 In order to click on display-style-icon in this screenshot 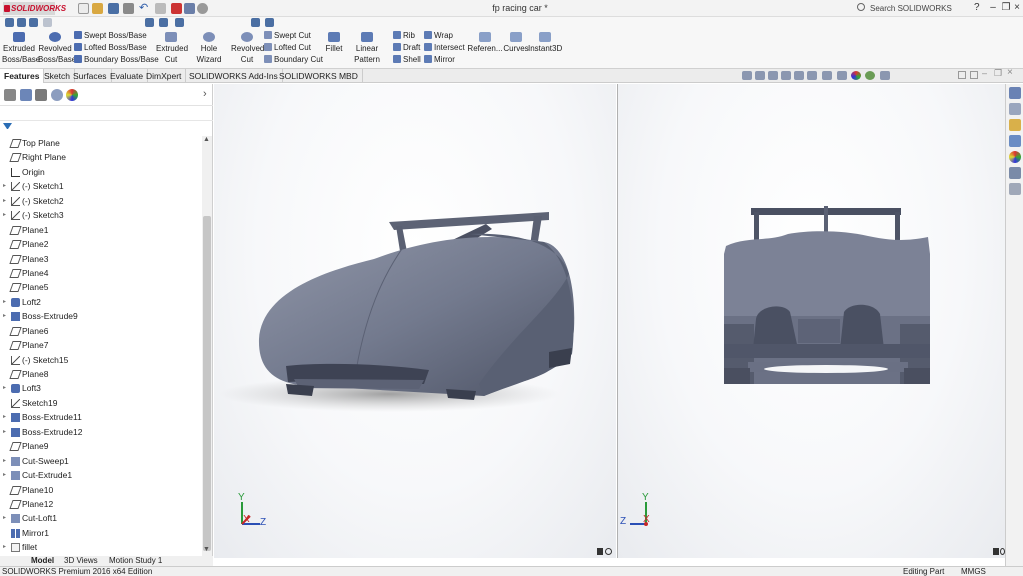, I will do `click(163, 22)`.